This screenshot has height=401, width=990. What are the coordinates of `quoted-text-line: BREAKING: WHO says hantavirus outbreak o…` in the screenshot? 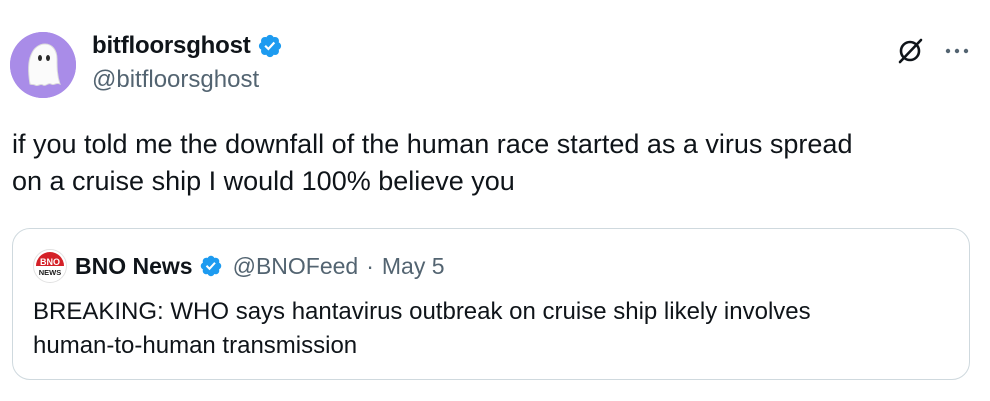 It's located at (422, 311).